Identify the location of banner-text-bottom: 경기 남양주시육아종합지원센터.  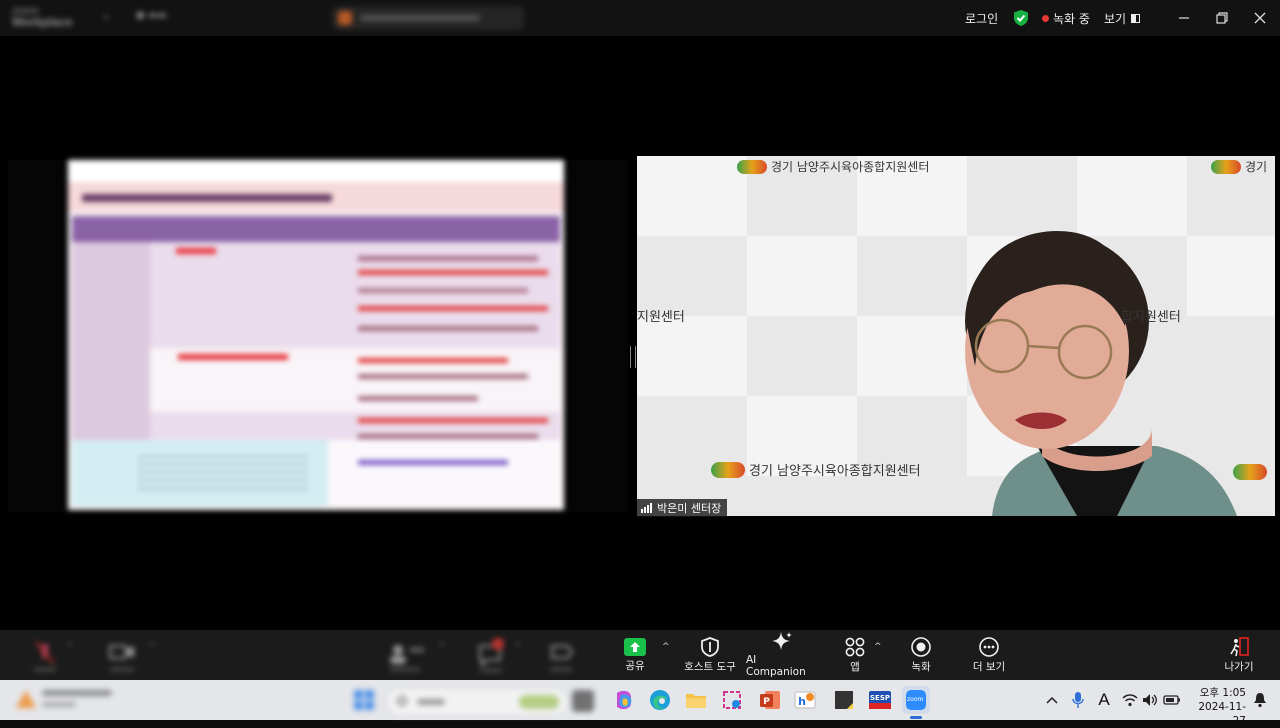
(816, 469).